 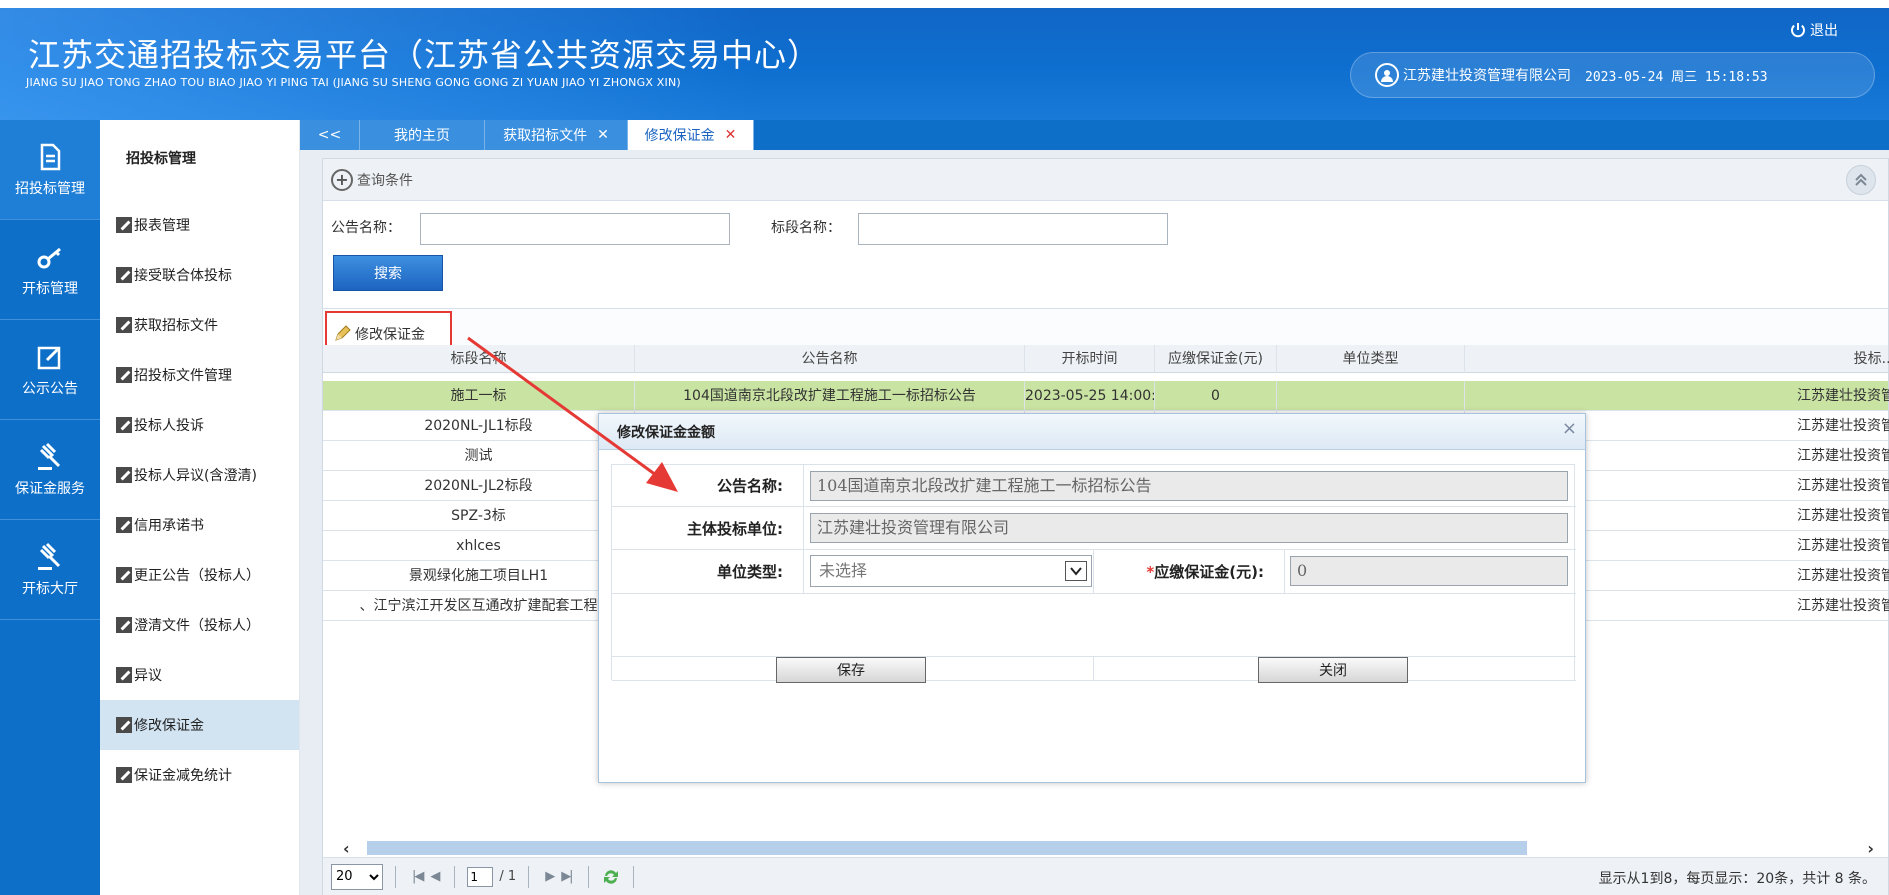 I want to click on prev-page-icon: ◀, so click(x=435, y=876).